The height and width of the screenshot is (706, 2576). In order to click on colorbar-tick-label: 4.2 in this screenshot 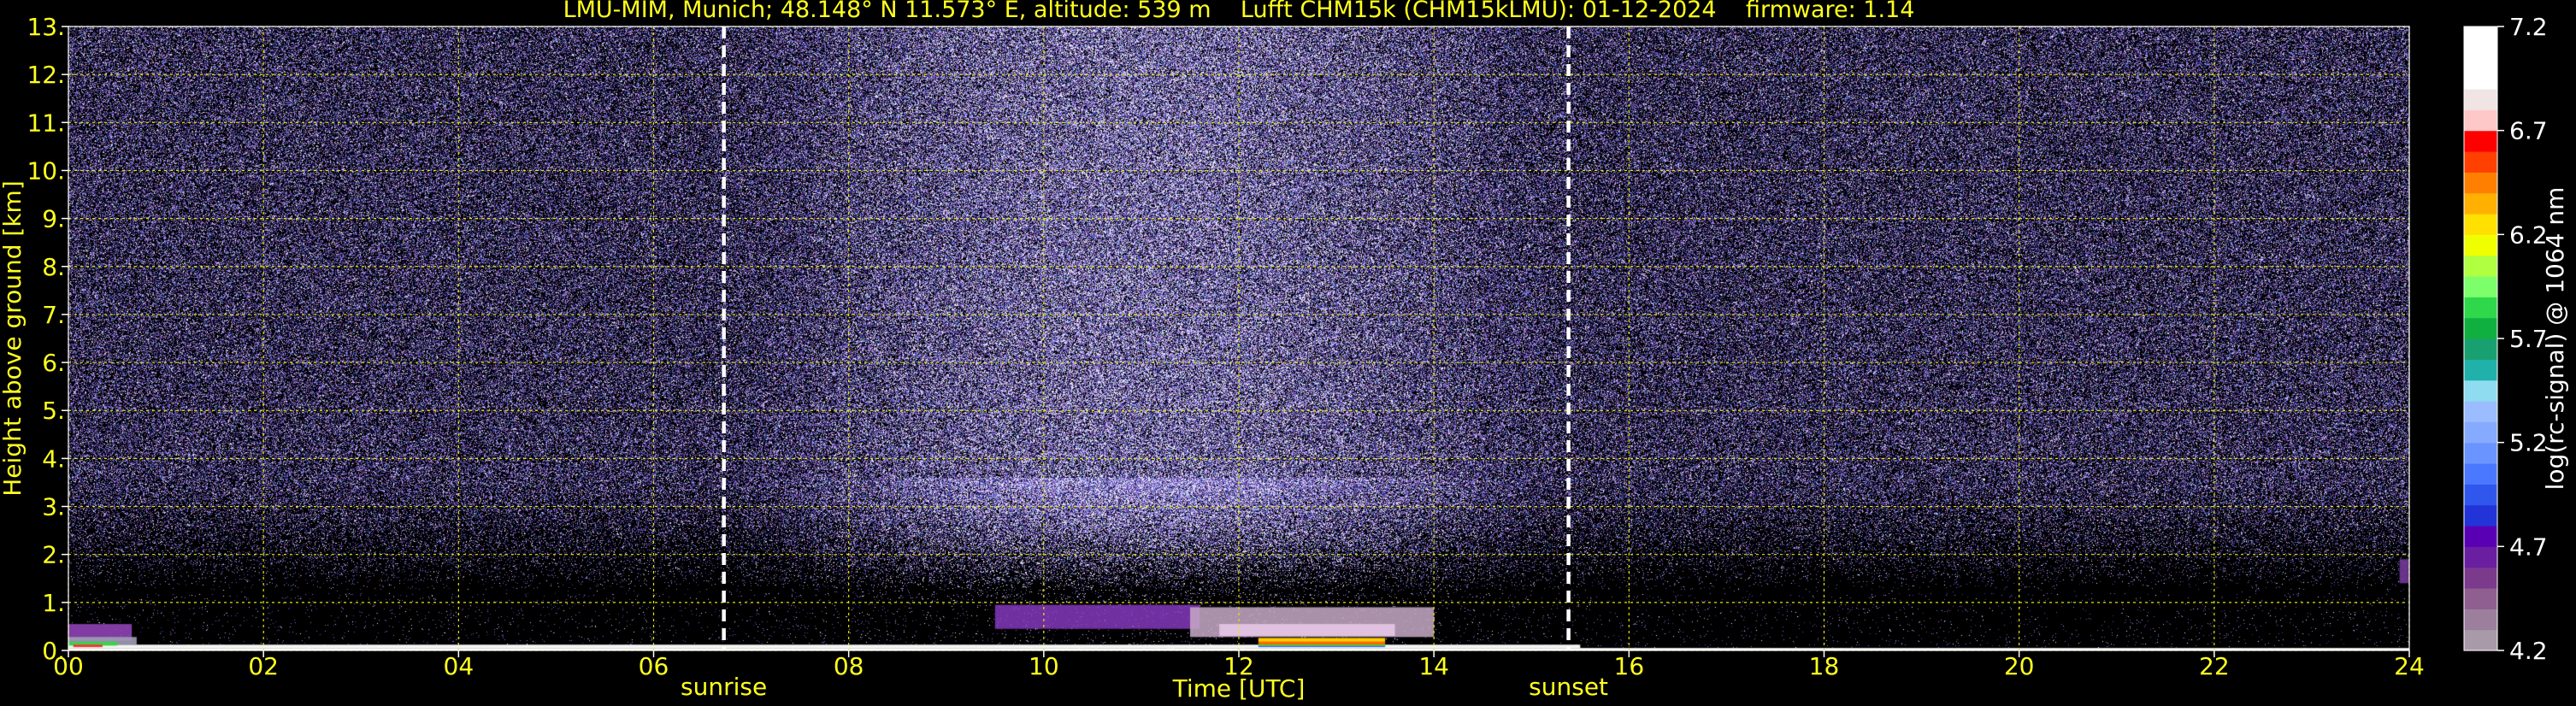, I will do `click(2528, 651)`.